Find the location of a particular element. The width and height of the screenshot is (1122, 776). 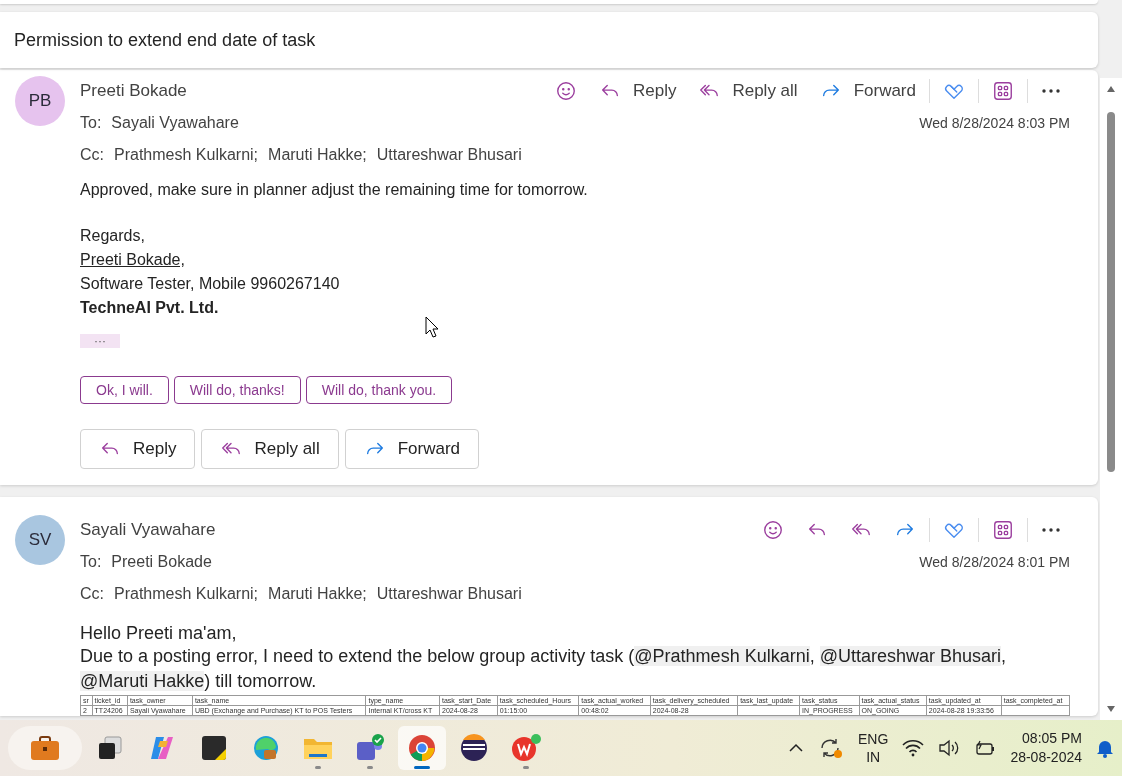

body-paragraph: Due to a posting error, I need to extend the below group activity task (@Prathmesh Kulkarni, @Uttareshwar Bhusari, @Maruti Hakke) till tomorrow. is located at coordinates (544, 669).